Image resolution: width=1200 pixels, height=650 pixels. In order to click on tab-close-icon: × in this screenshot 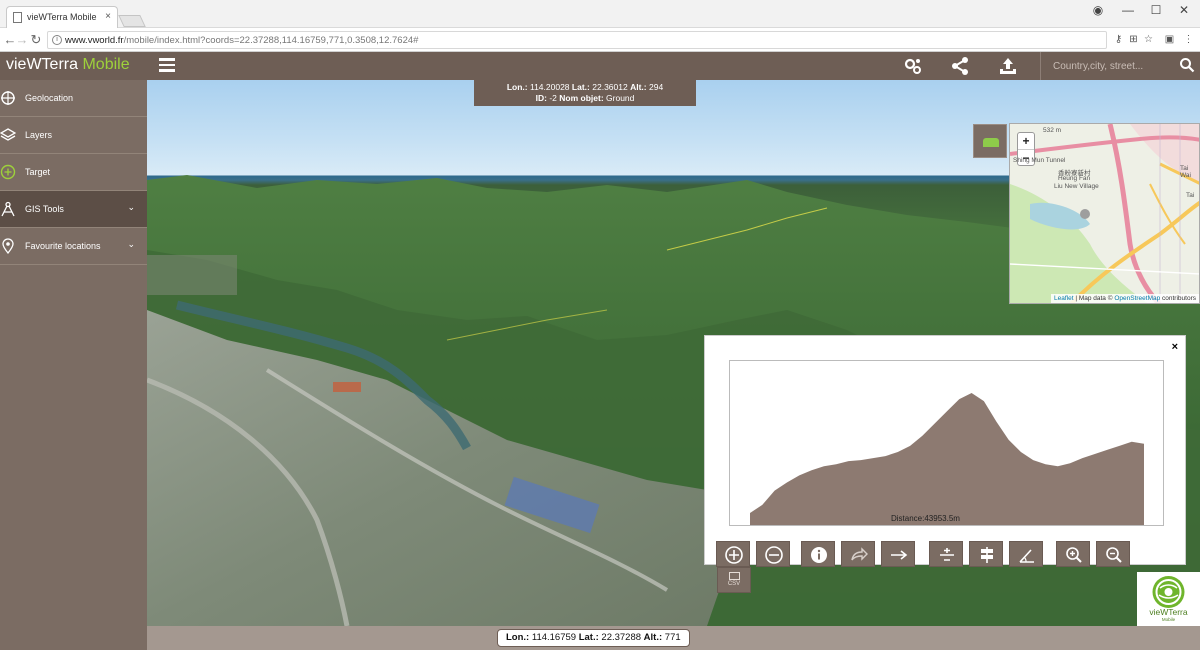, I will do `click(108, 16)`.